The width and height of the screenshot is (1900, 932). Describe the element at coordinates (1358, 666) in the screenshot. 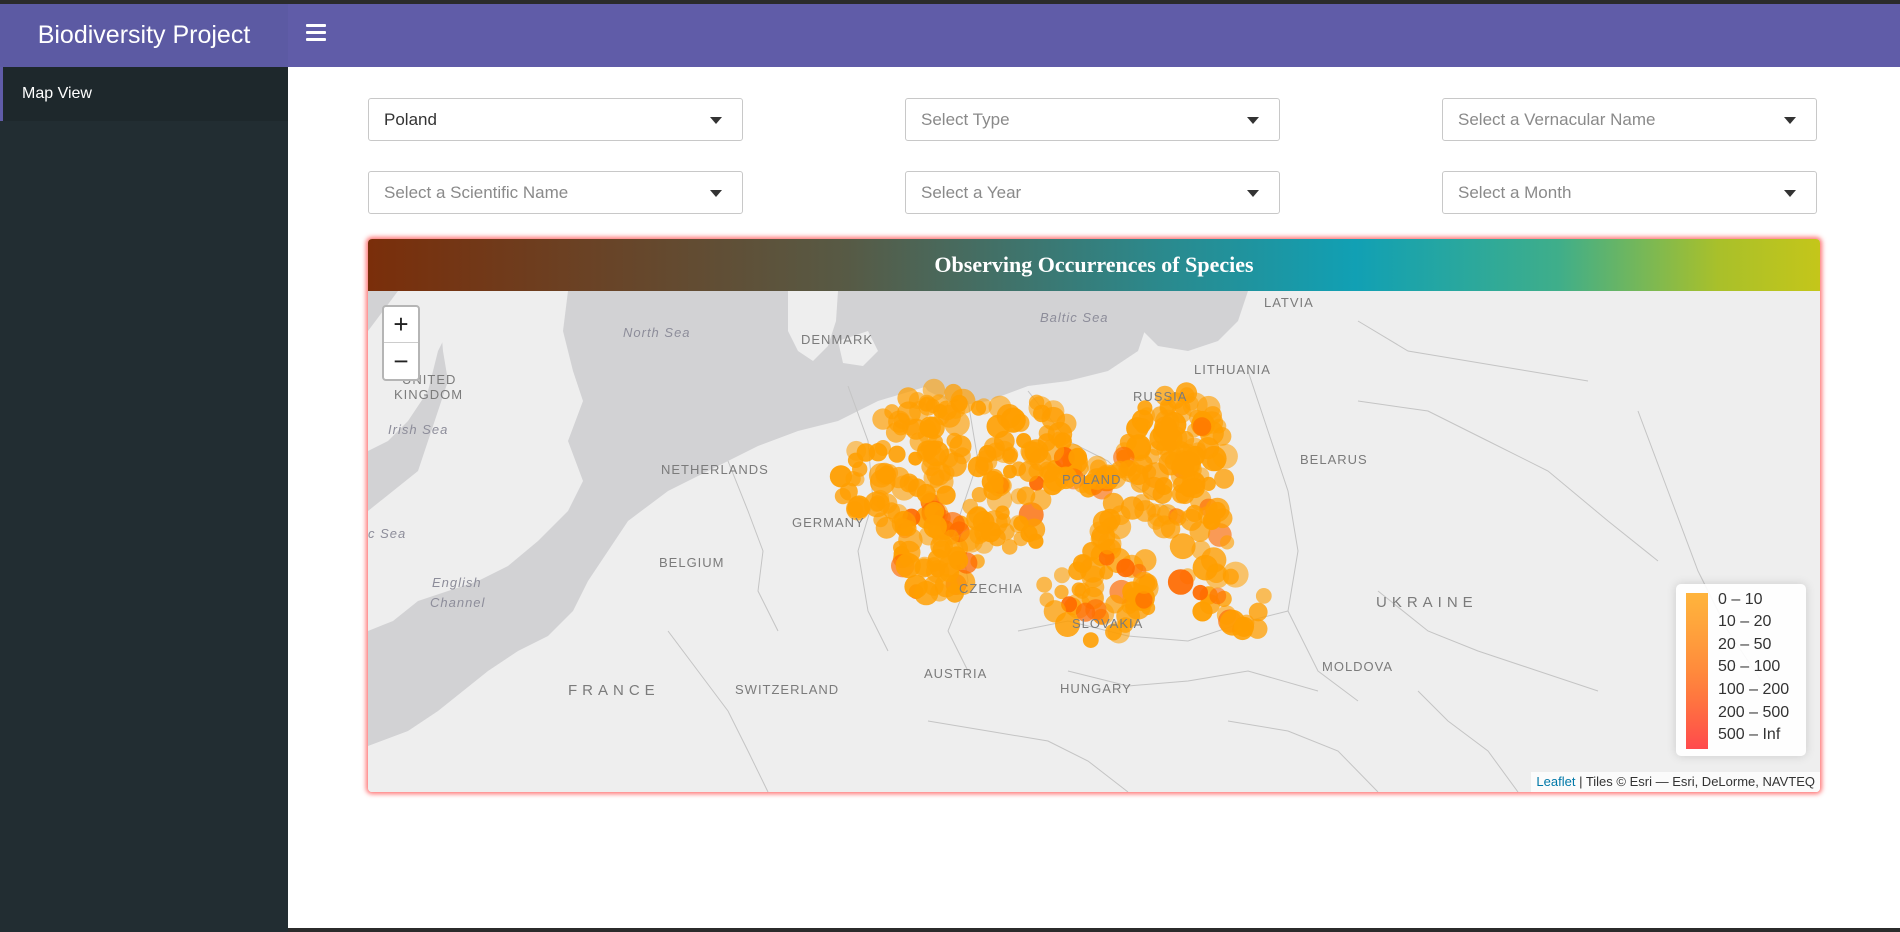

I see `map-label-moldova: MOLDOVA` at that location.